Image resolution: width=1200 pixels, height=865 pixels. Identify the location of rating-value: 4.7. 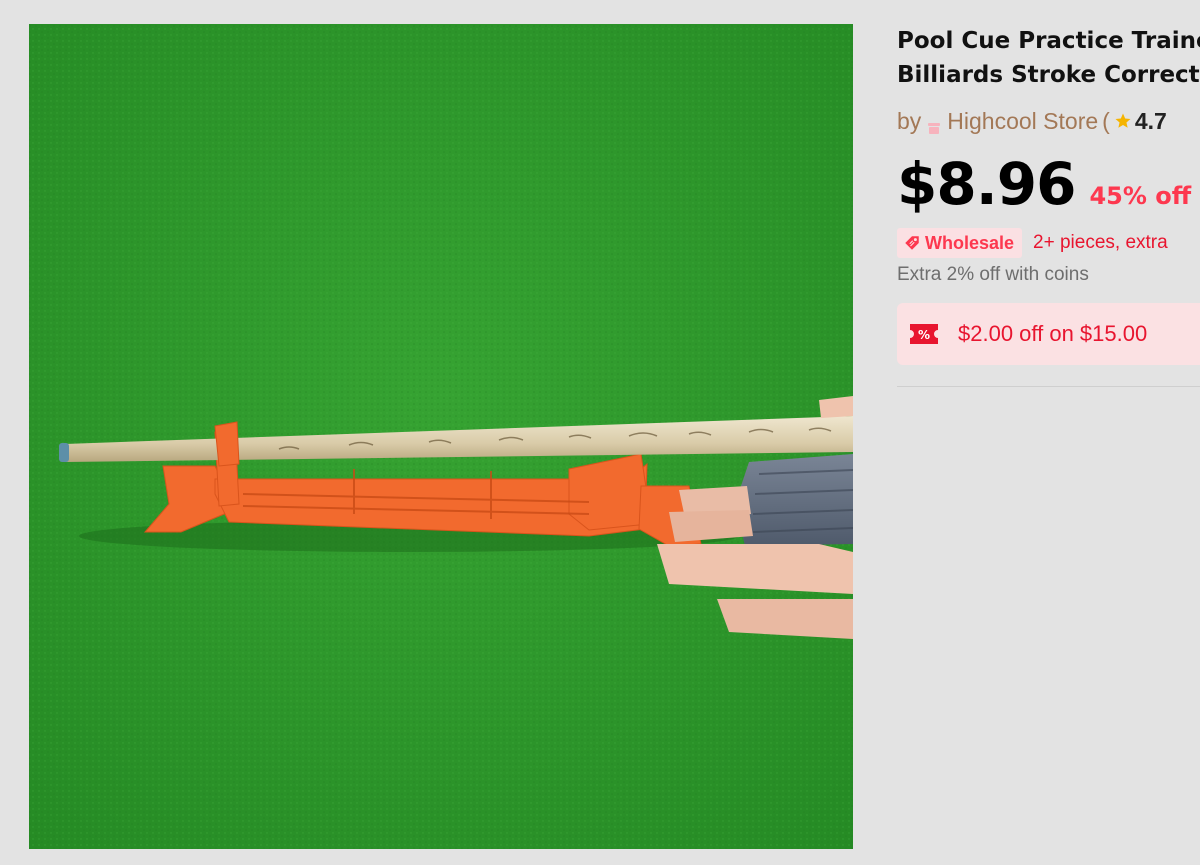
(1150, 120).